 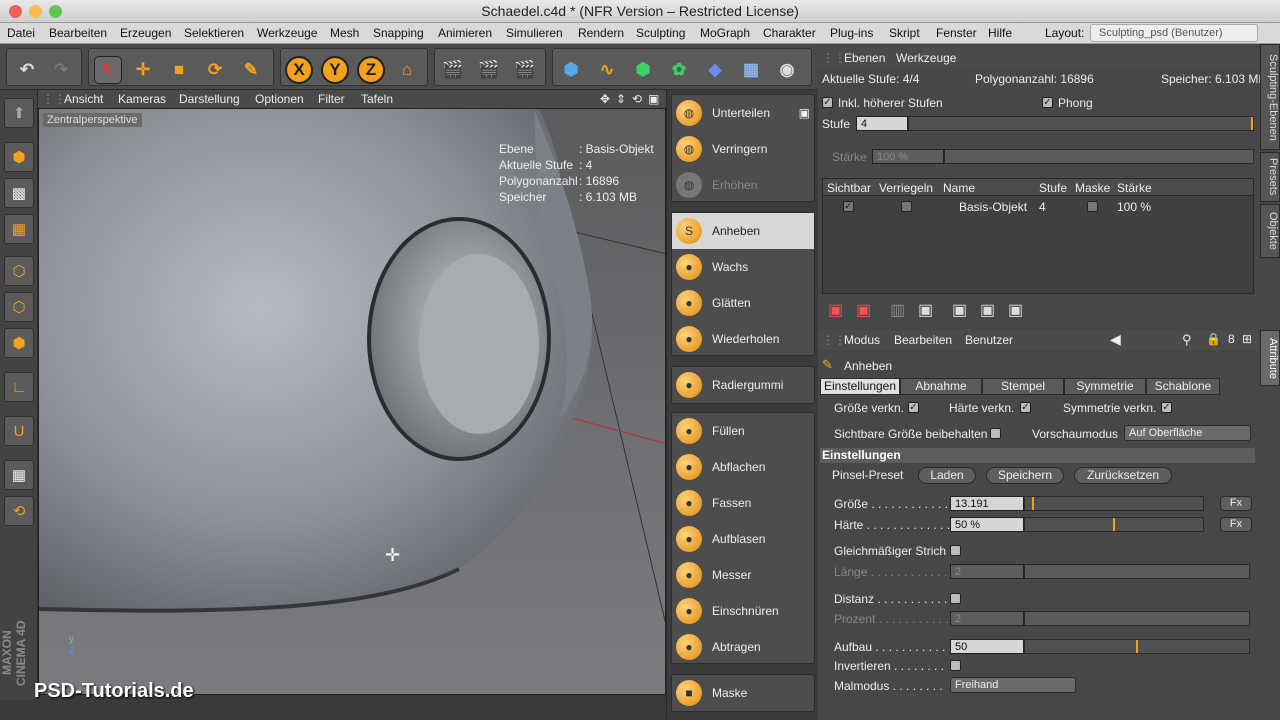 I want to click on laenge-slider, so click(x=1137, y=571).